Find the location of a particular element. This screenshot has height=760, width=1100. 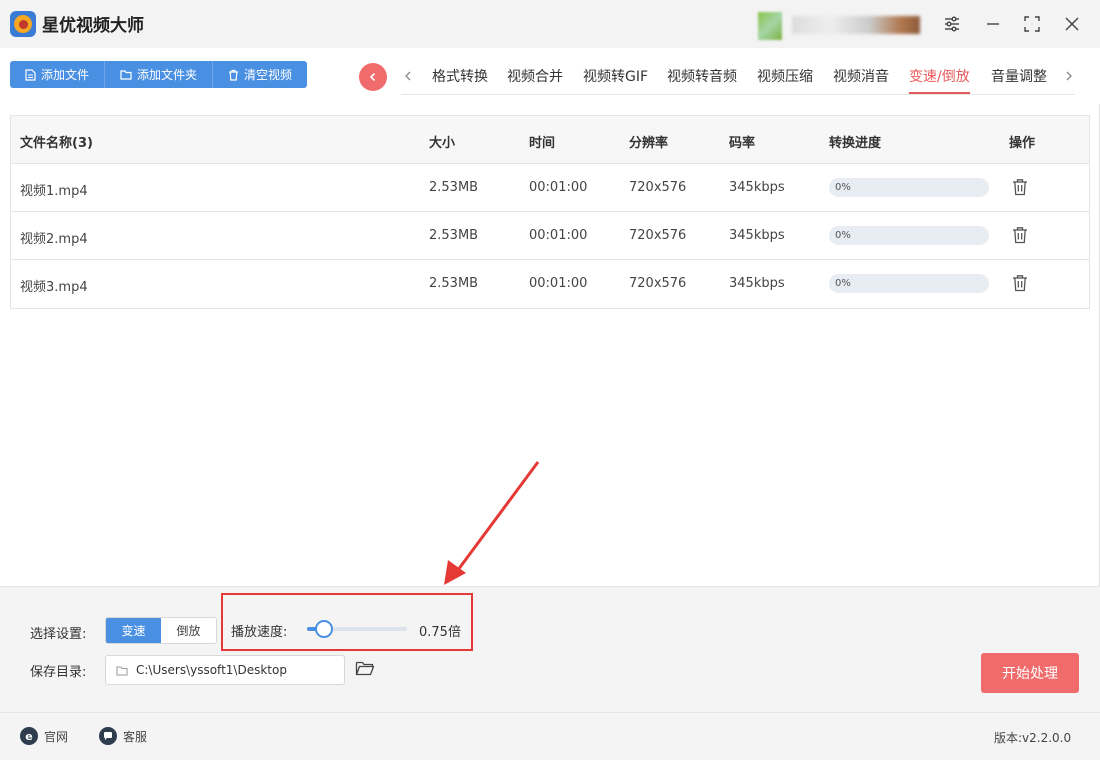

speed-slider is located at coordinates (357, 629).